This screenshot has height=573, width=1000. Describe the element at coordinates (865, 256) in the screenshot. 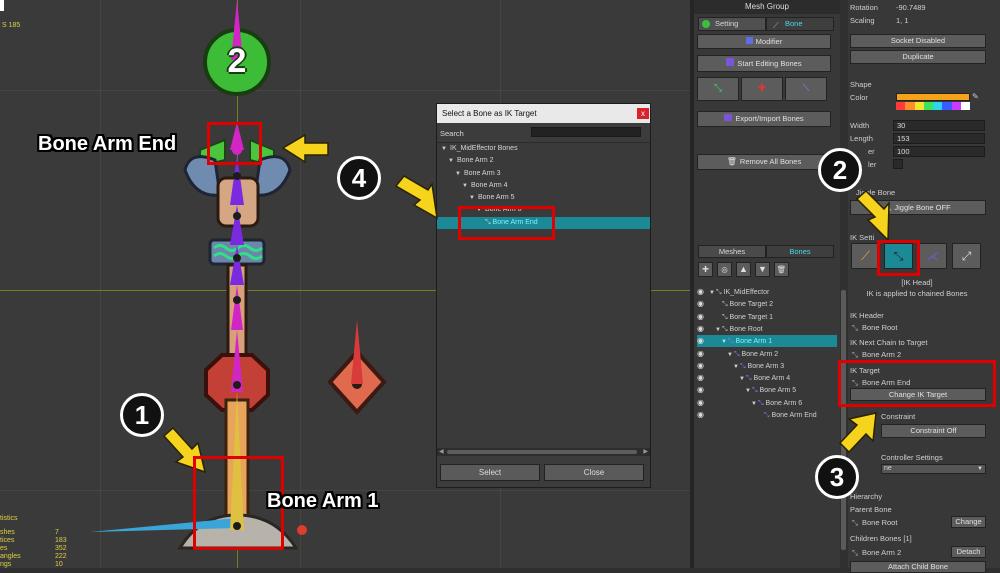

I see `ik-mode-single-button: ⟋` at that location.